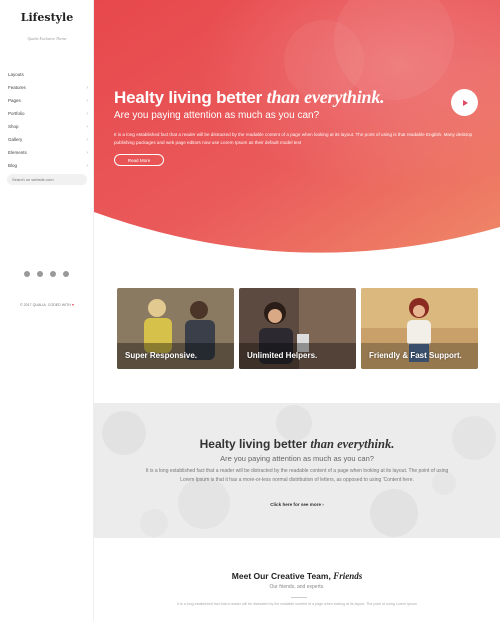  What do you see at coordinates (27, 274) in the screenshot?
I see `twitter-icon` at bounding box center [27, 274].